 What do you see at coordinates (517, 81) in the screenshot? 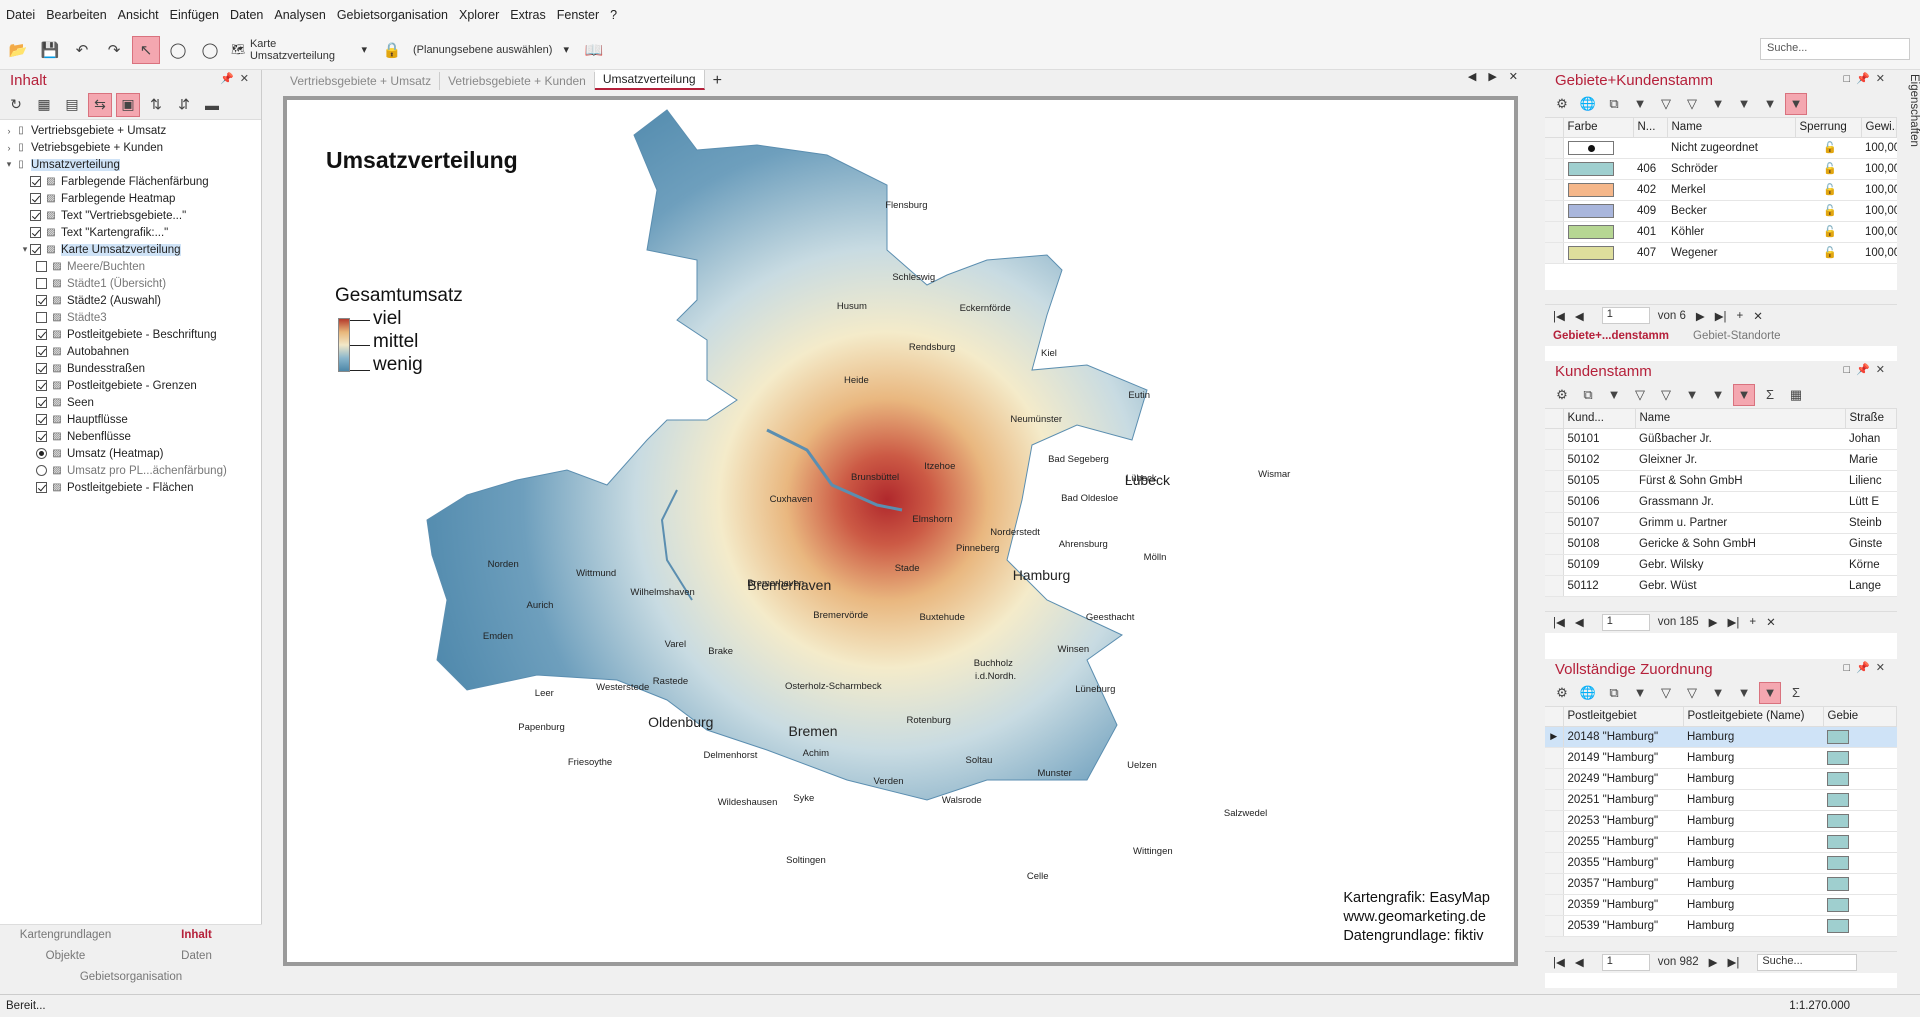
I see `tab-vertriebsgebiete-kunden: Vetriebsgebiete + Kunden` at bounding box center [517, 81].